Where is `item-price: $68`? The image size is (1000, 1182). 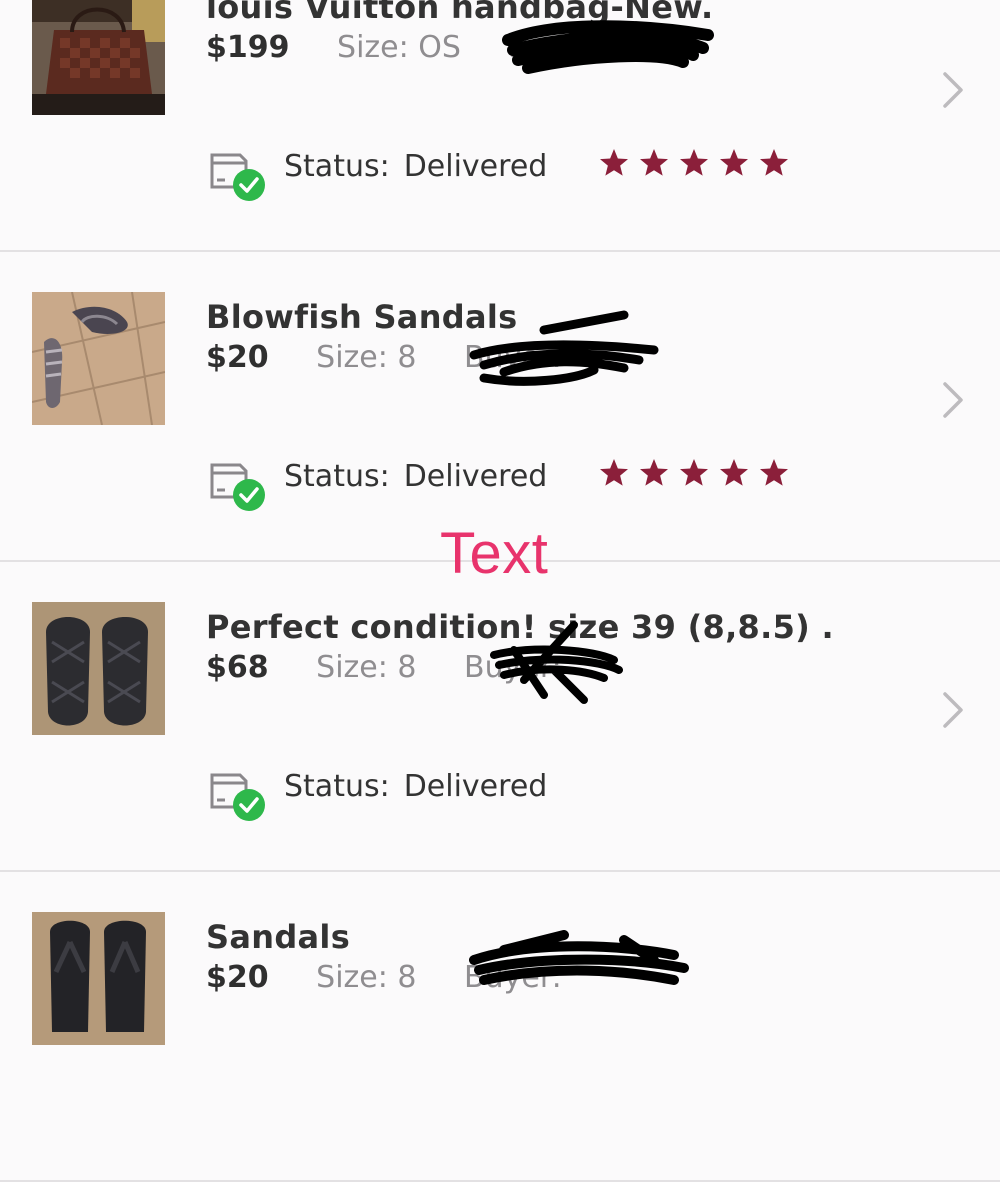
item-price: $68 is located at coordinates (237, 667).